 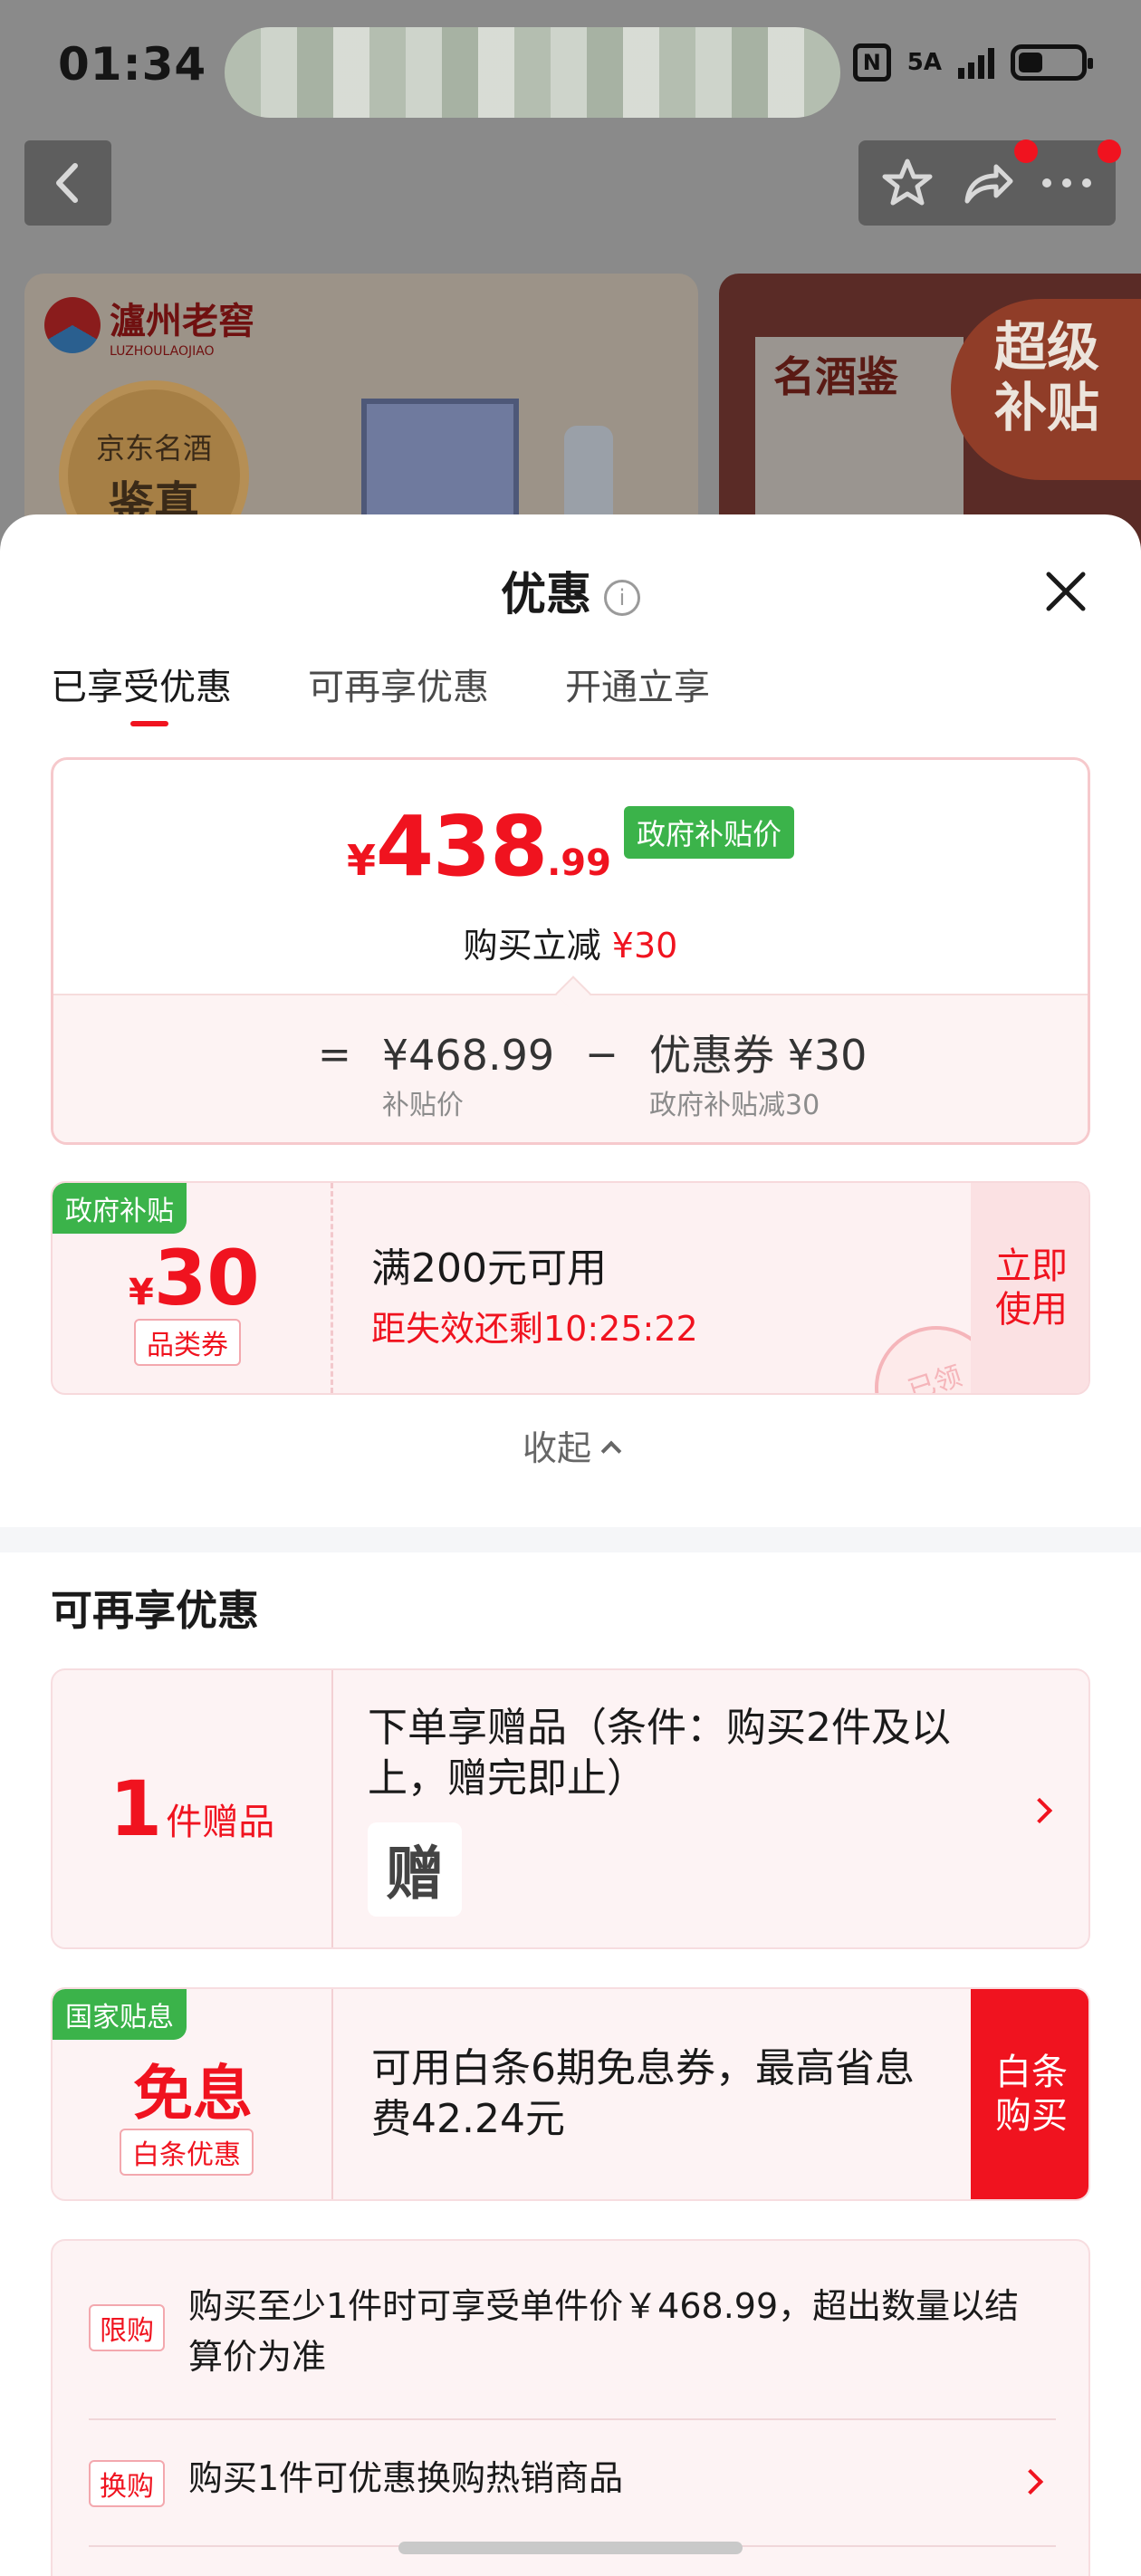 I want to click on minus-sign: −, so click(x=601, y=1055).